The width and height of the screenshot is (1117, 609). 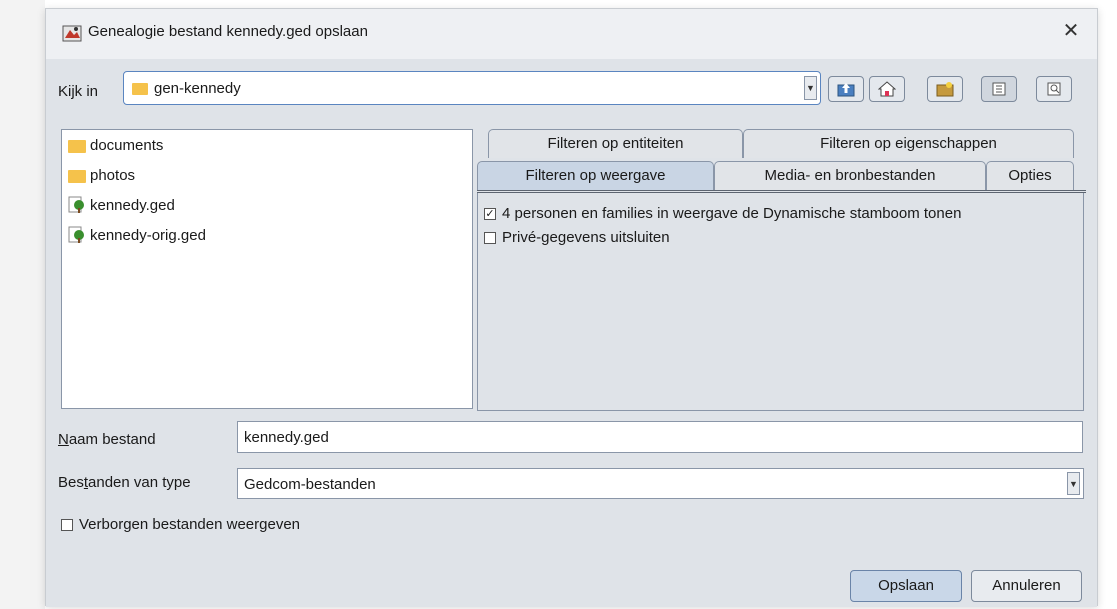 What do you see at coordinates (190, 524) in the screenshot?
I see `hidden-files-label: Verborgen bestanden weergeven` at bounding box center [190, 524].